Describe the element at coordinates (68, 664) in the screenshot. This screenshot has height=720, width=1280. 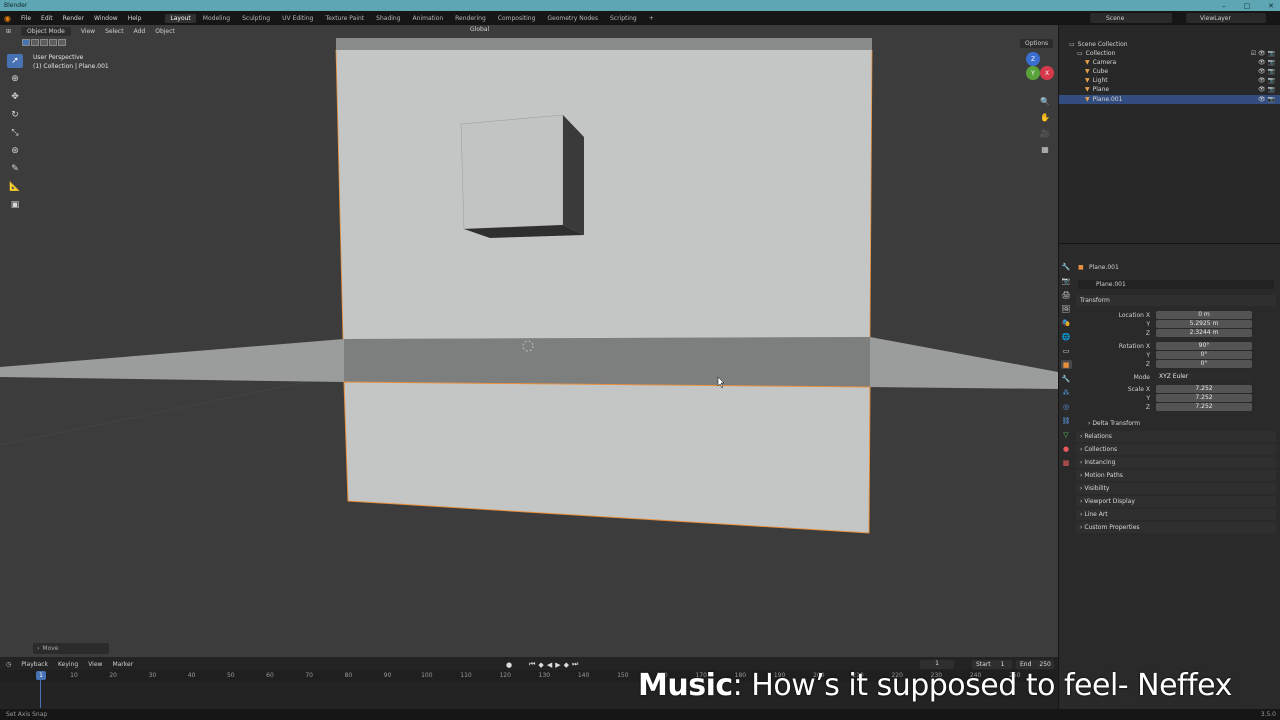
I see `menu-keying: Keying` at that location.